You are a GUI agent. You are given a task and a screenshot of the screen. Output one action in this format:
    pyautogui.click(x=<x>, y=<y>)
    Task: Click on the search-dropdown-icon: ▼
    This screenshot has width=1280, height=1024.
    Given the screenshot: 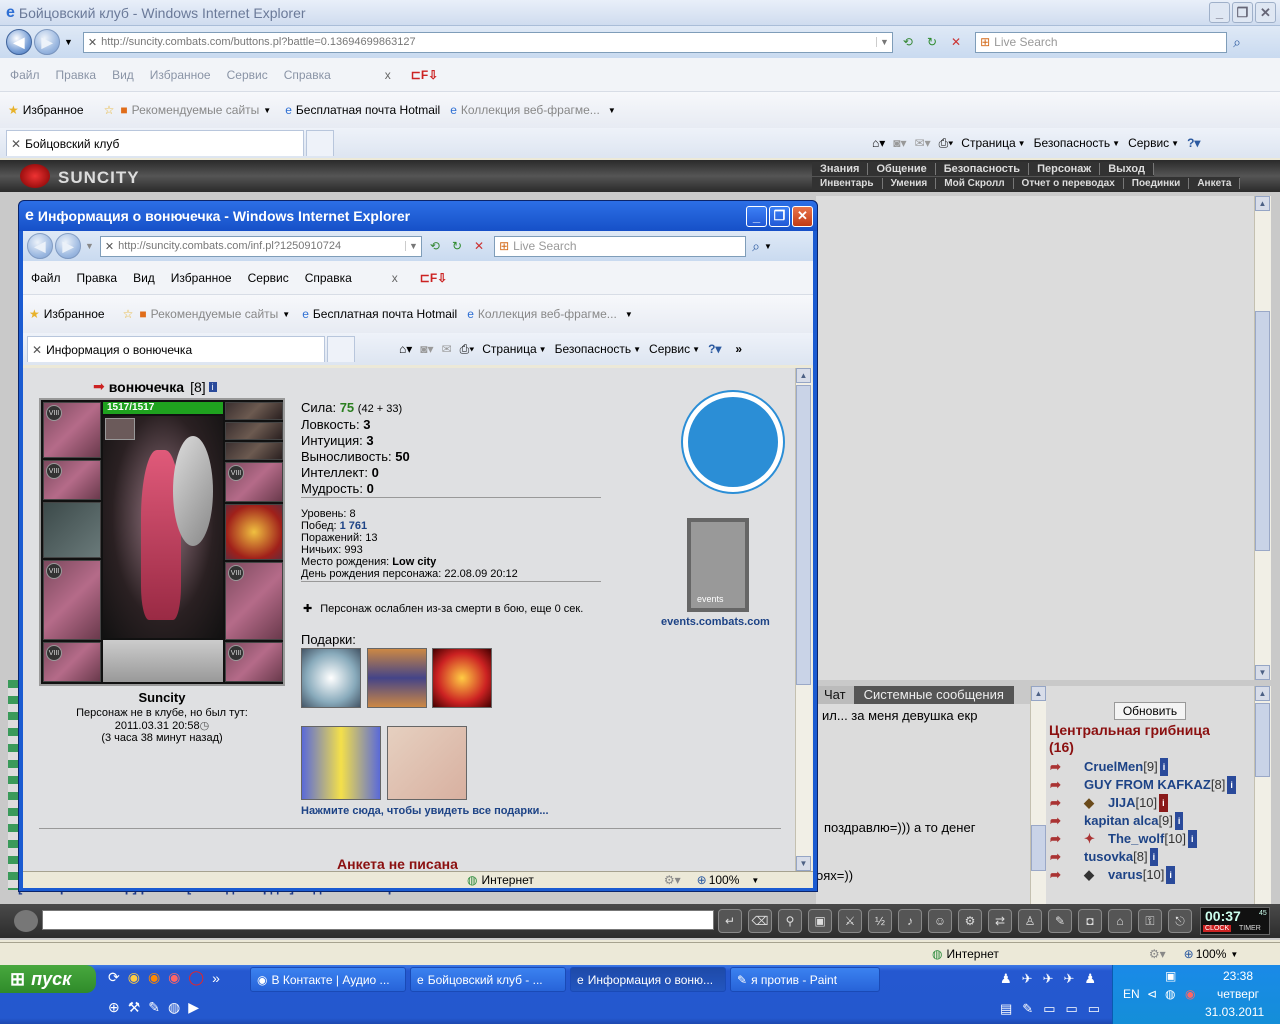 What is the action you would take?
    pyautogui.click(x=768, y=246)
    